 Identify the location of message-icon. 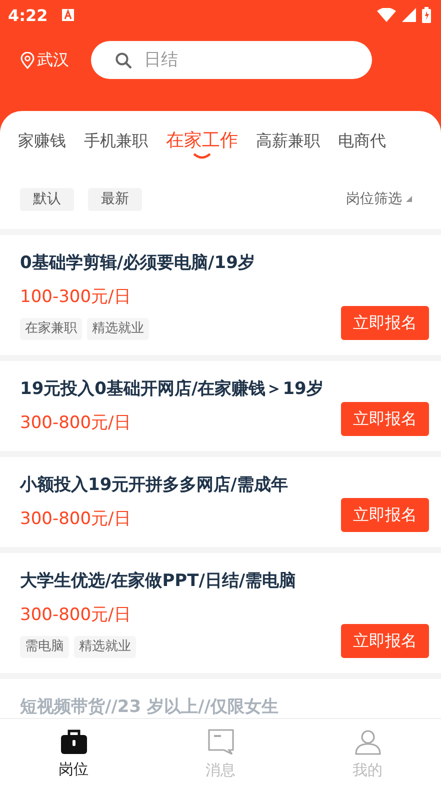
(221, 742).